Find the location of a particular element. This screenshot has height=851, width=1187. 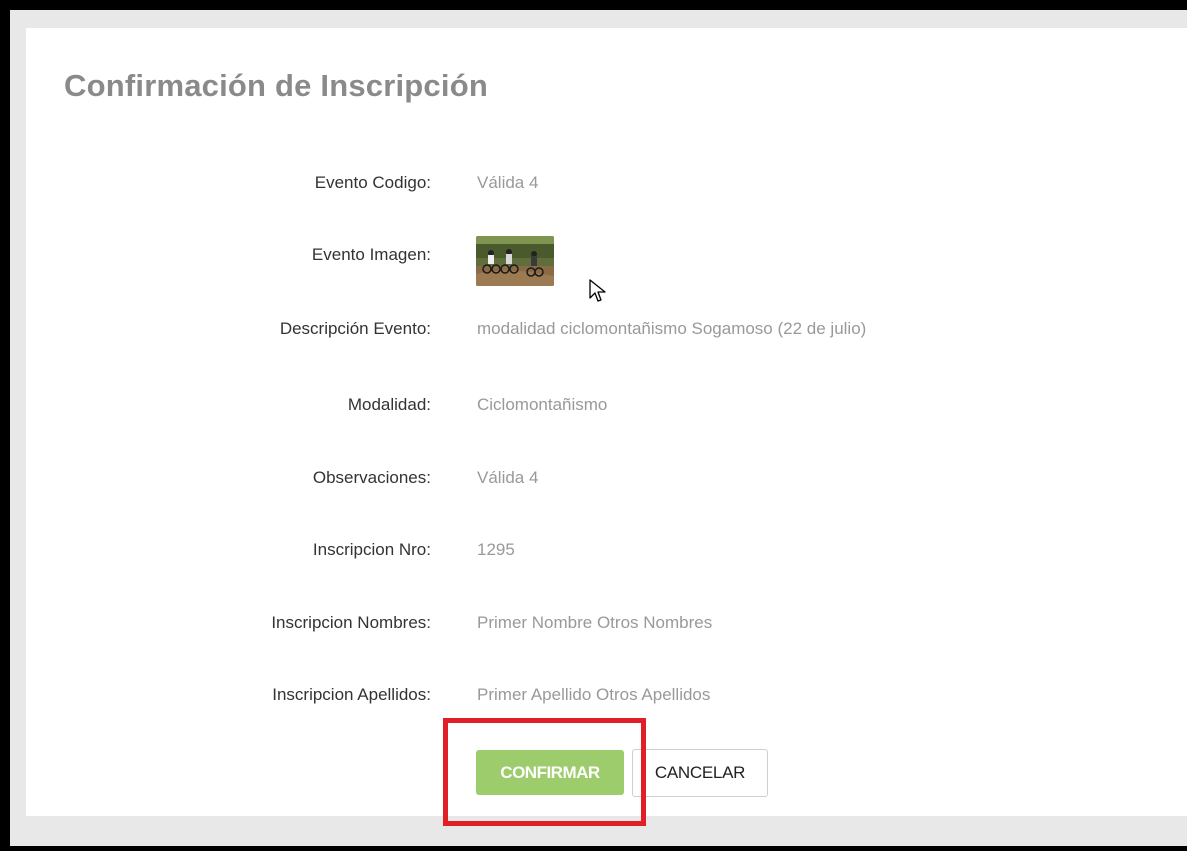

cancel-button: CANCELAR is located at coordinates (700, 773).